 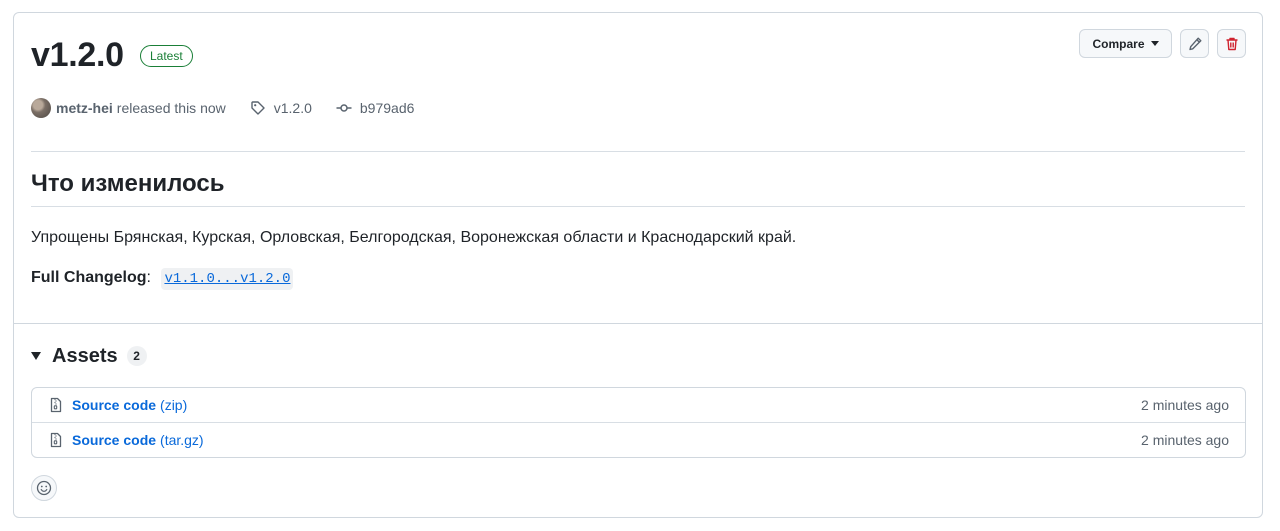 What do you see at coordinates (344, 108) in the screenshot?
I see `git-commit-icon` at bounding box center [344, 108].